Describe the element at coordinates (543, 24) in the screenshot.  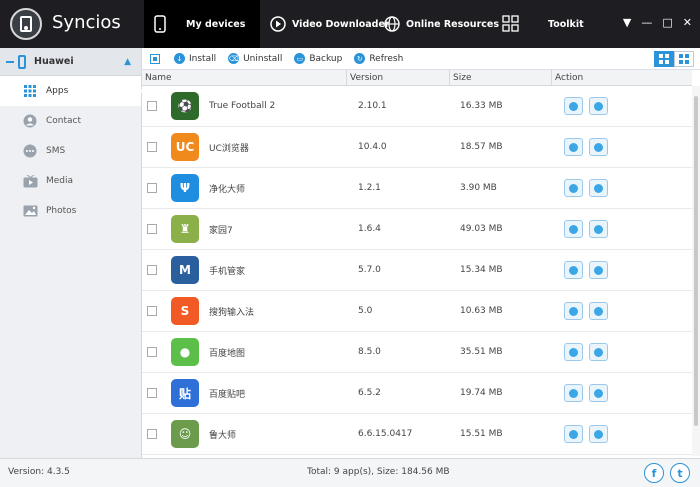
I see `nav-toolkit: Toolkit` at that location.